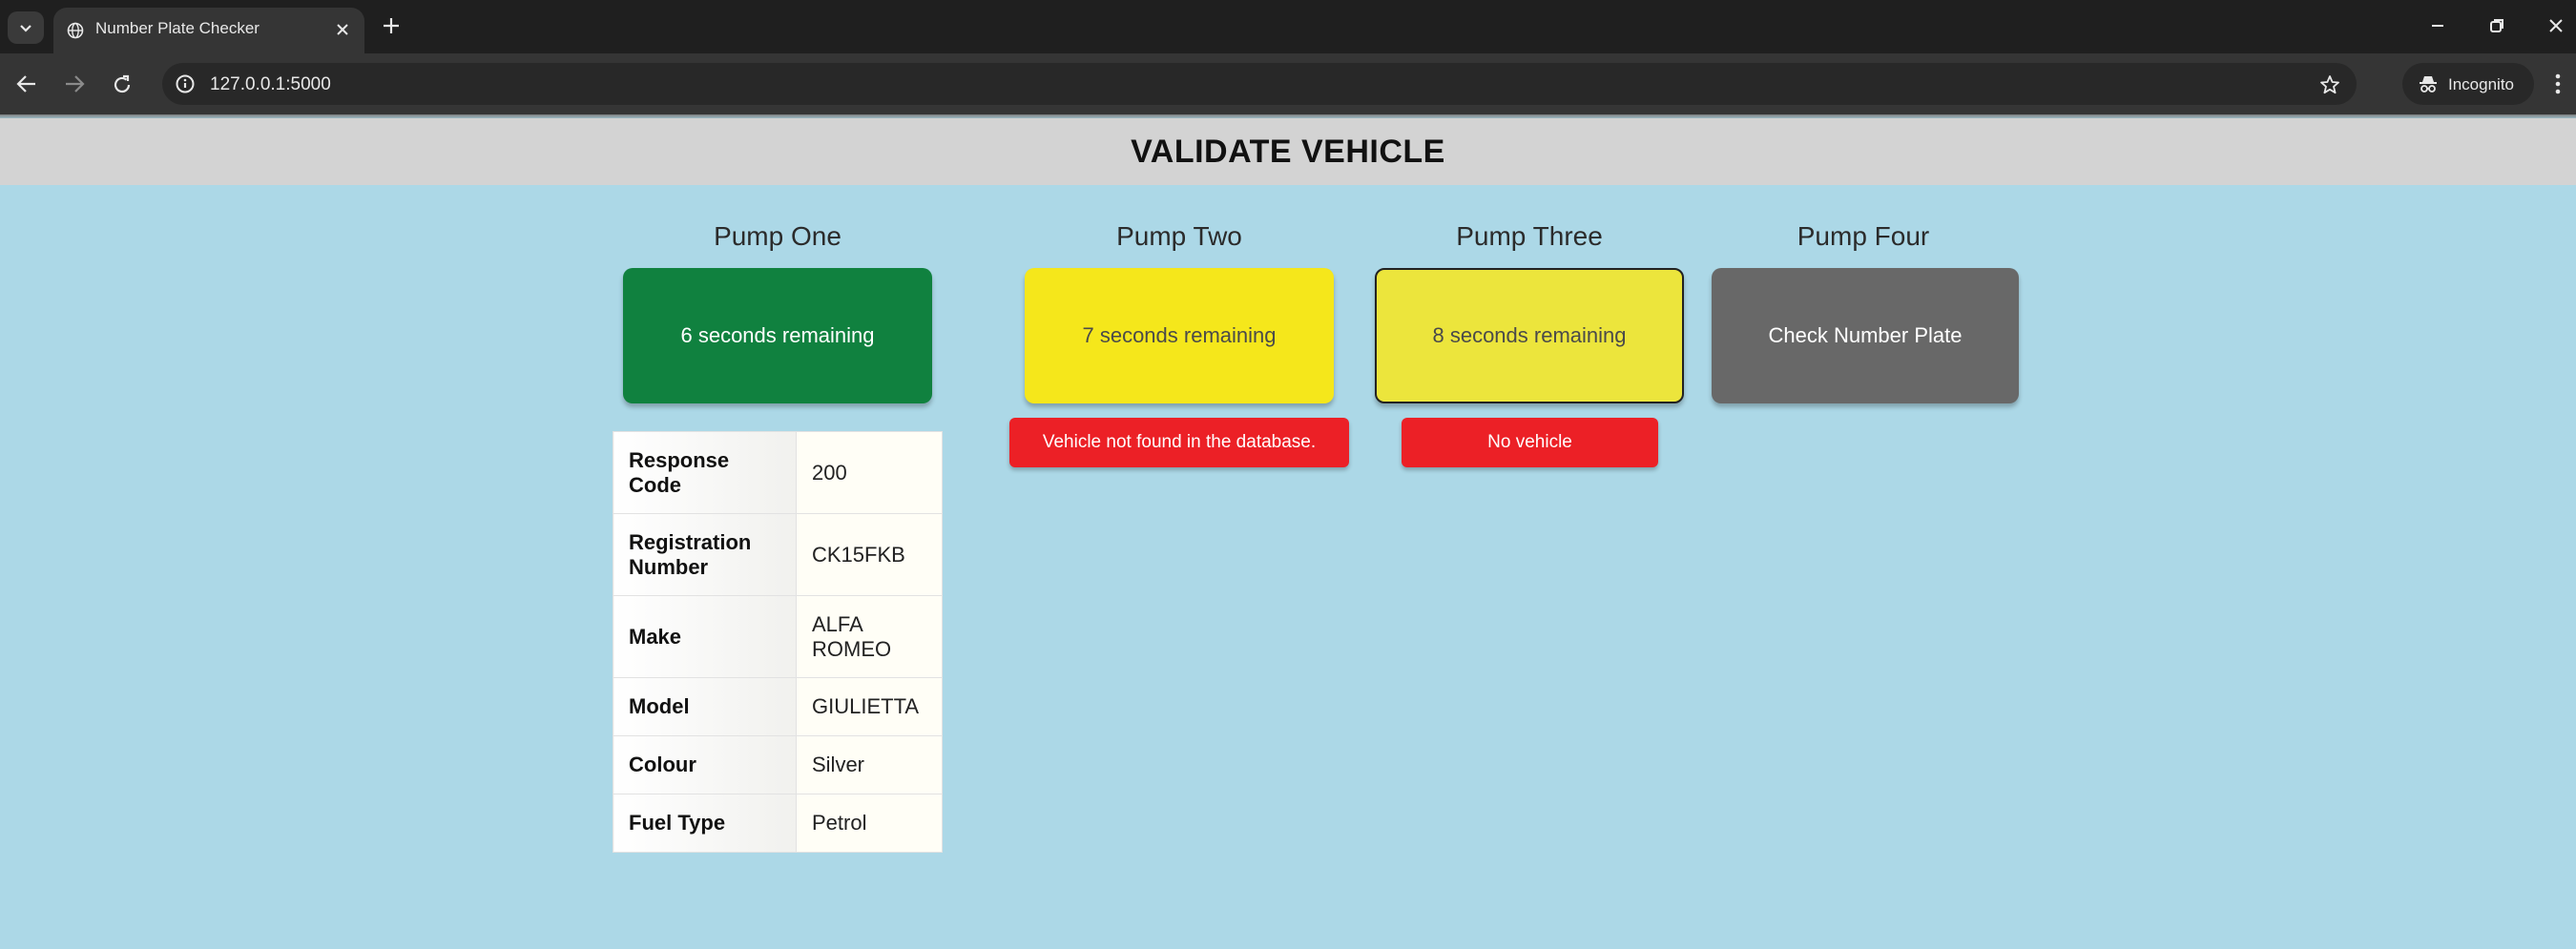 The height and width of the screenshot is (949, 2576). Describe the element at coordinates (869, 637) in the screenshot. I see `detail-value: ALFA ROMEO` at that location.